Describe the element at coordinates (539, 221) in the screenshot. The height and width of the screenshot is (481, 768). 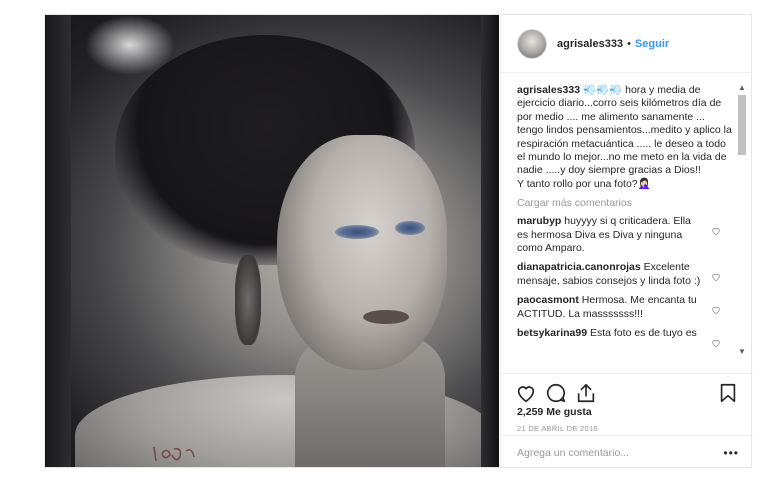
I see `comment-username: marubyp` at that location.